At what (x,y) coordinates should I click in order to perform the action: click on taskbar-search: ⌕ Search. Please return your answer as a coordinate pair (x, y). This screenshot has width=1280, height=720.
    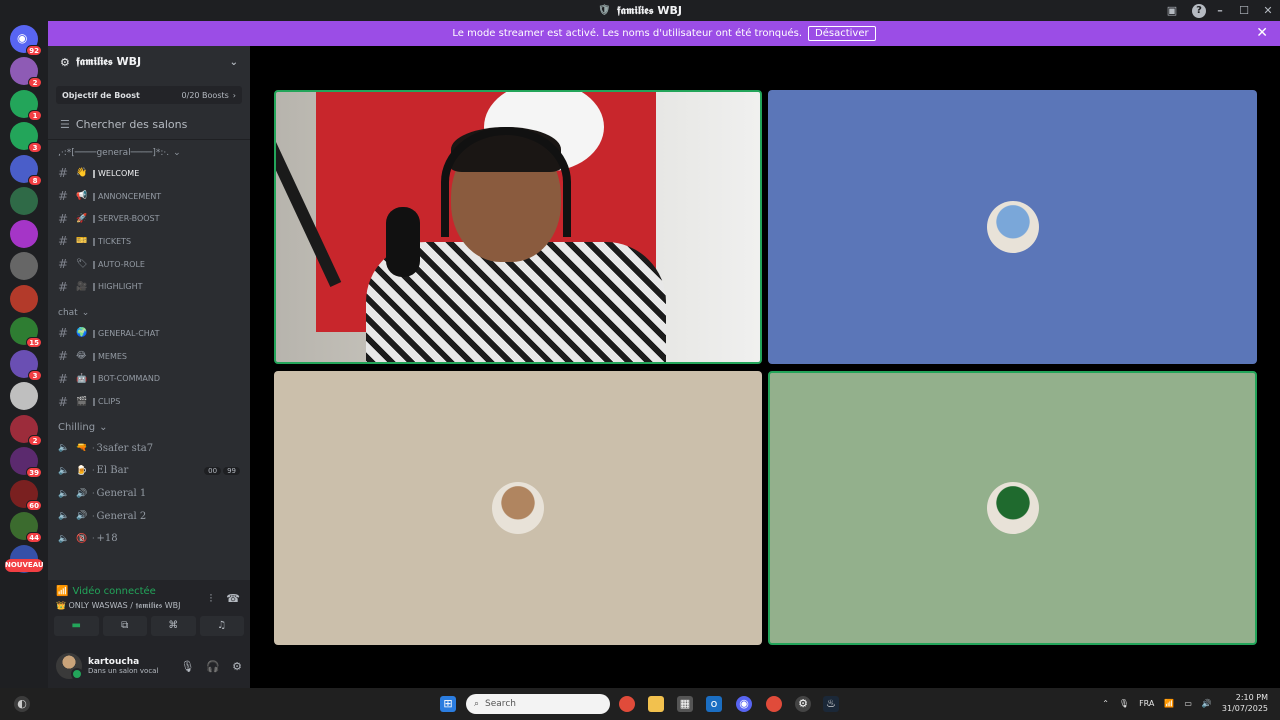
    Looking at the image, I should click on (538, 704).